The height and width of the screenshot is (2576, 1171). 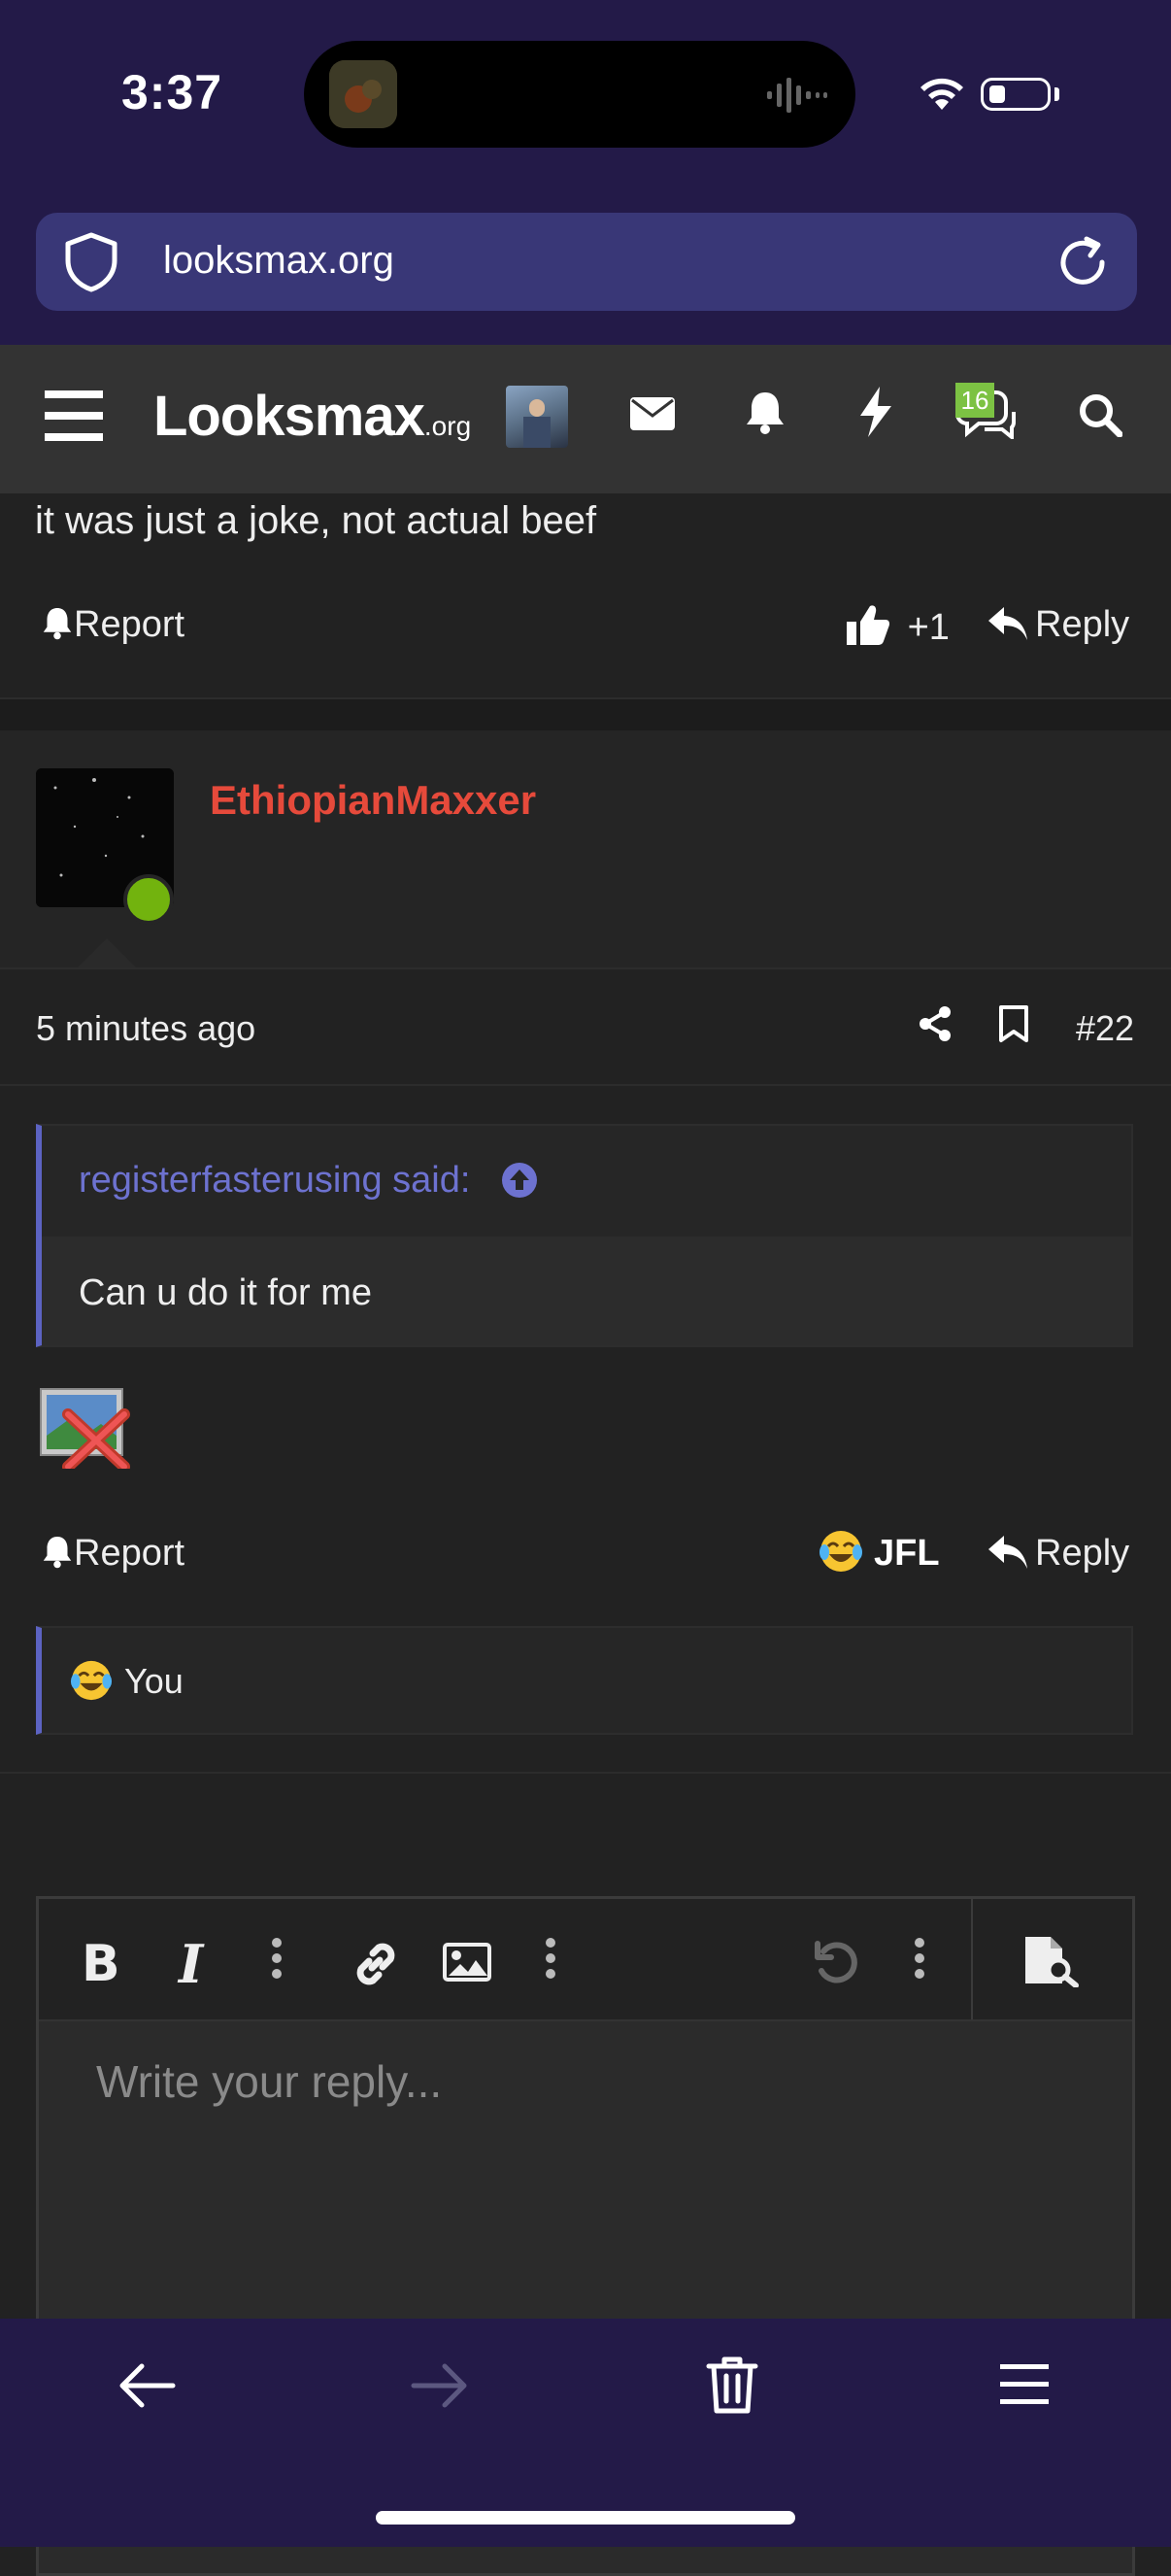 I want to click on post-author-username: EthiopianMaxxer, so click(x=373, y=800).